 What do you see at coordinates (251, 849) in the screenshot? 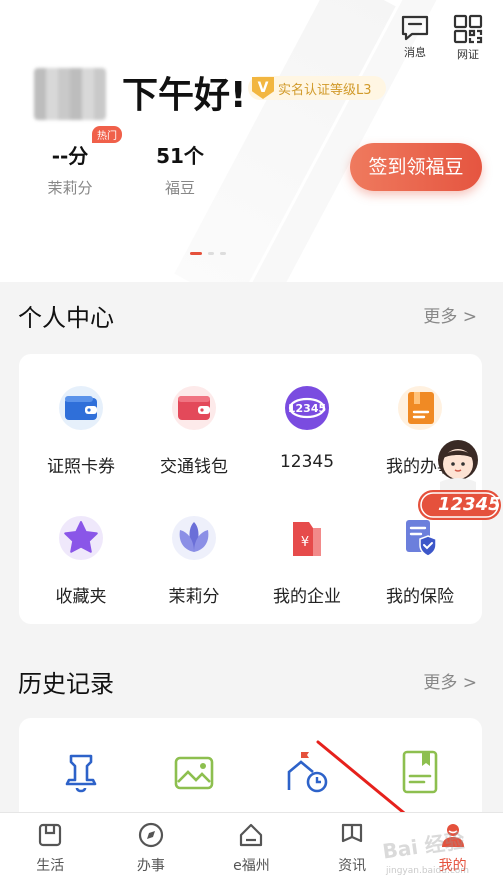
I see `tab-efuzhou: e福州` at bounding box center [251, 849].